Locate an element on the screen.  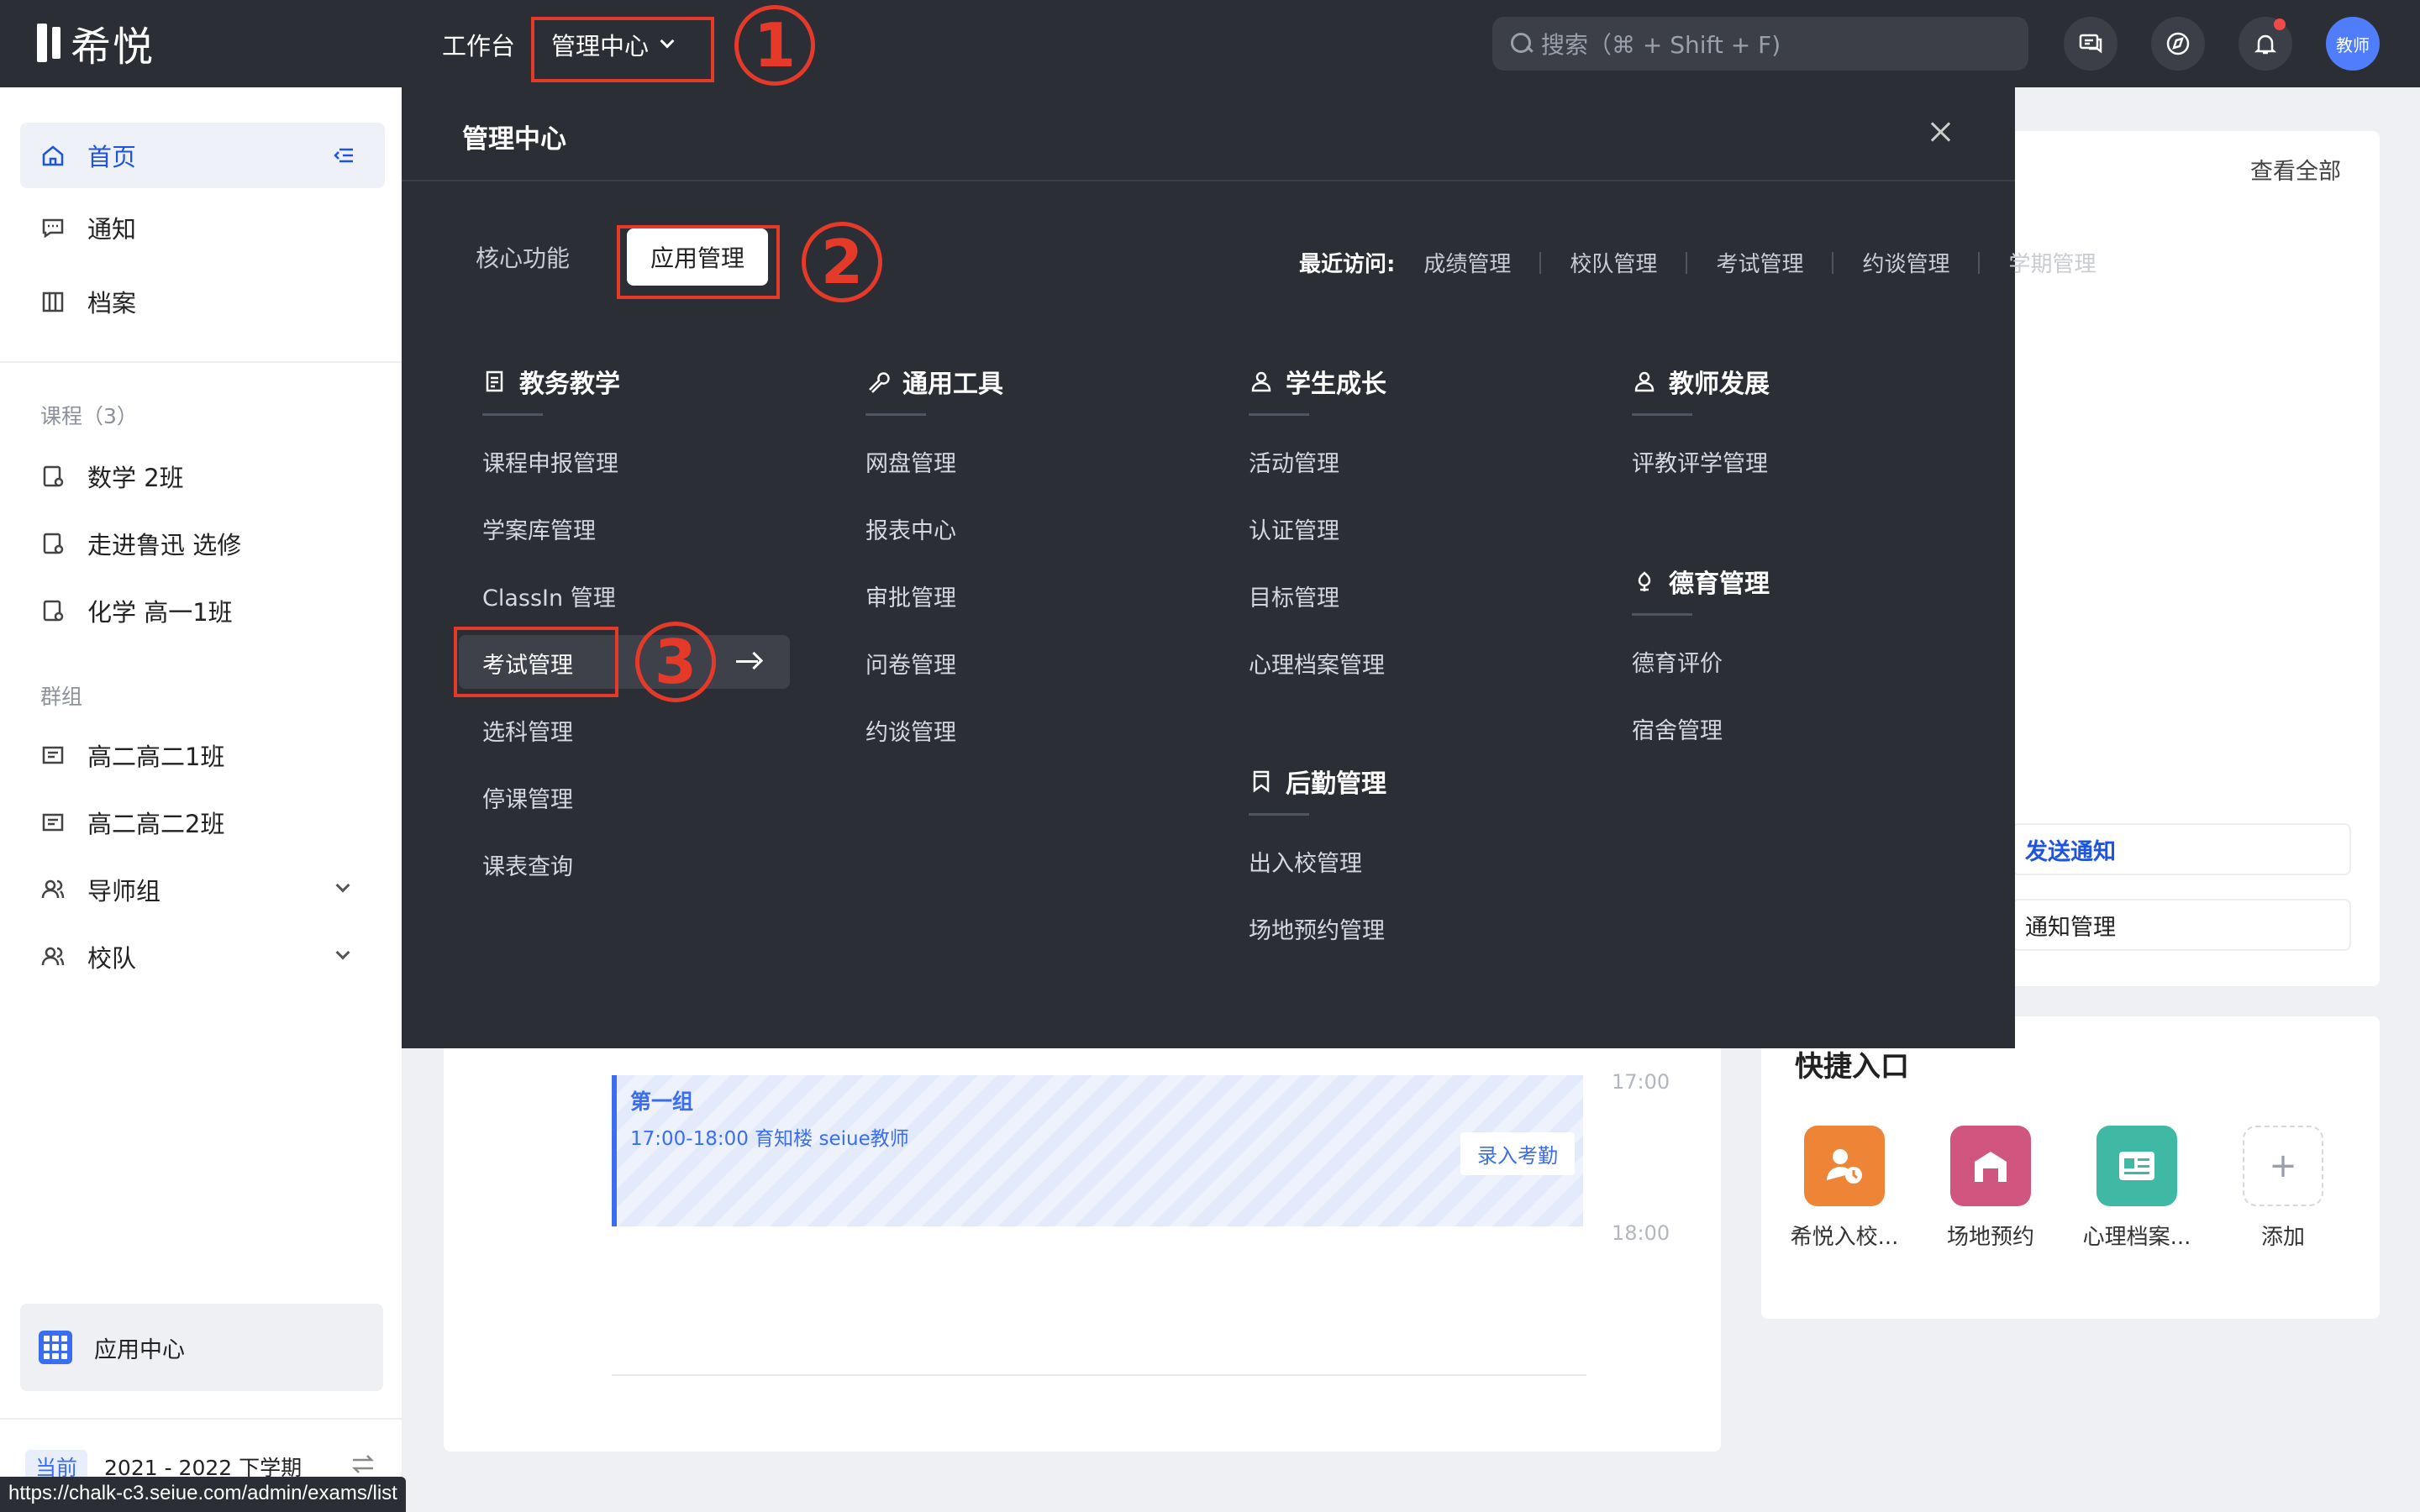
menu-class-suspension: 停课管理 is located at coordinates (527, 797).